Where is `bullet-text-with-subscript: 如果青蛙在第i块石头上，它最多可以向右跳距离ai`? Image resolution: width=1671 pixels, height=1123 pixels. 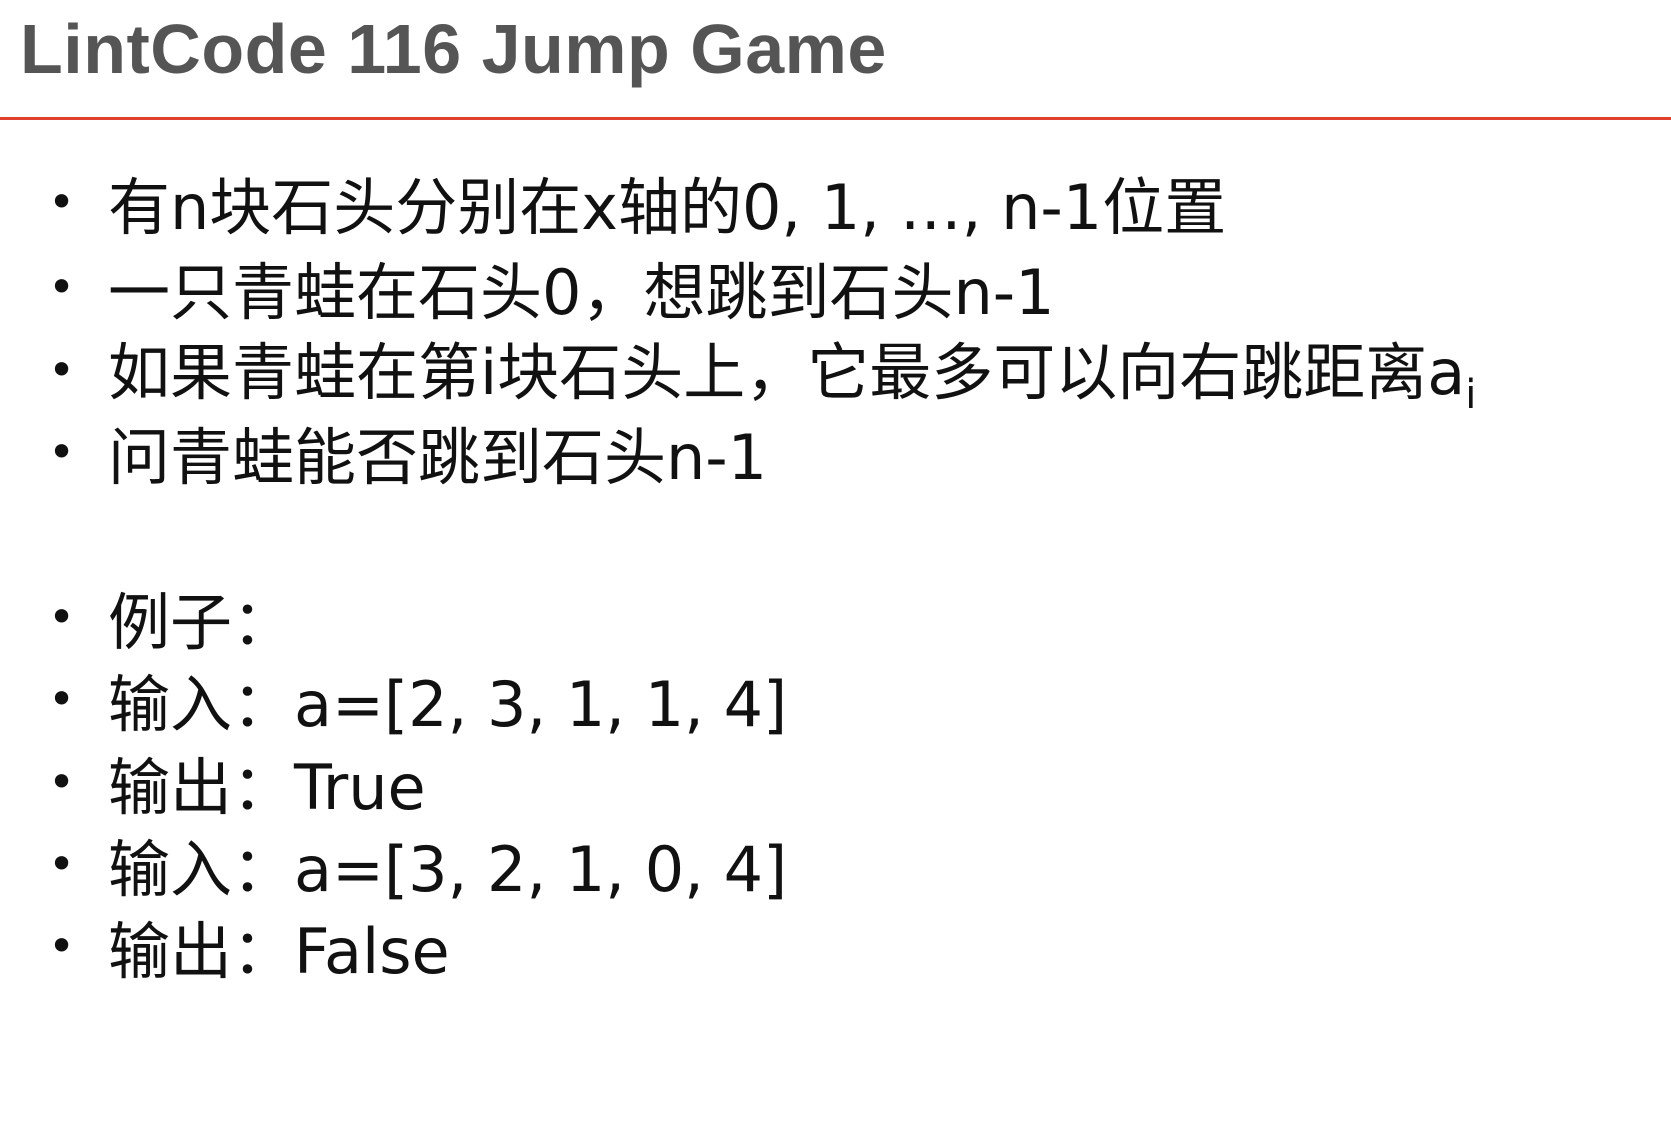
bullet-text-with-subscript: 如果青蛙在第i块石头上，它最多可以向右跳距离ai is located at coordinates (792, 370).